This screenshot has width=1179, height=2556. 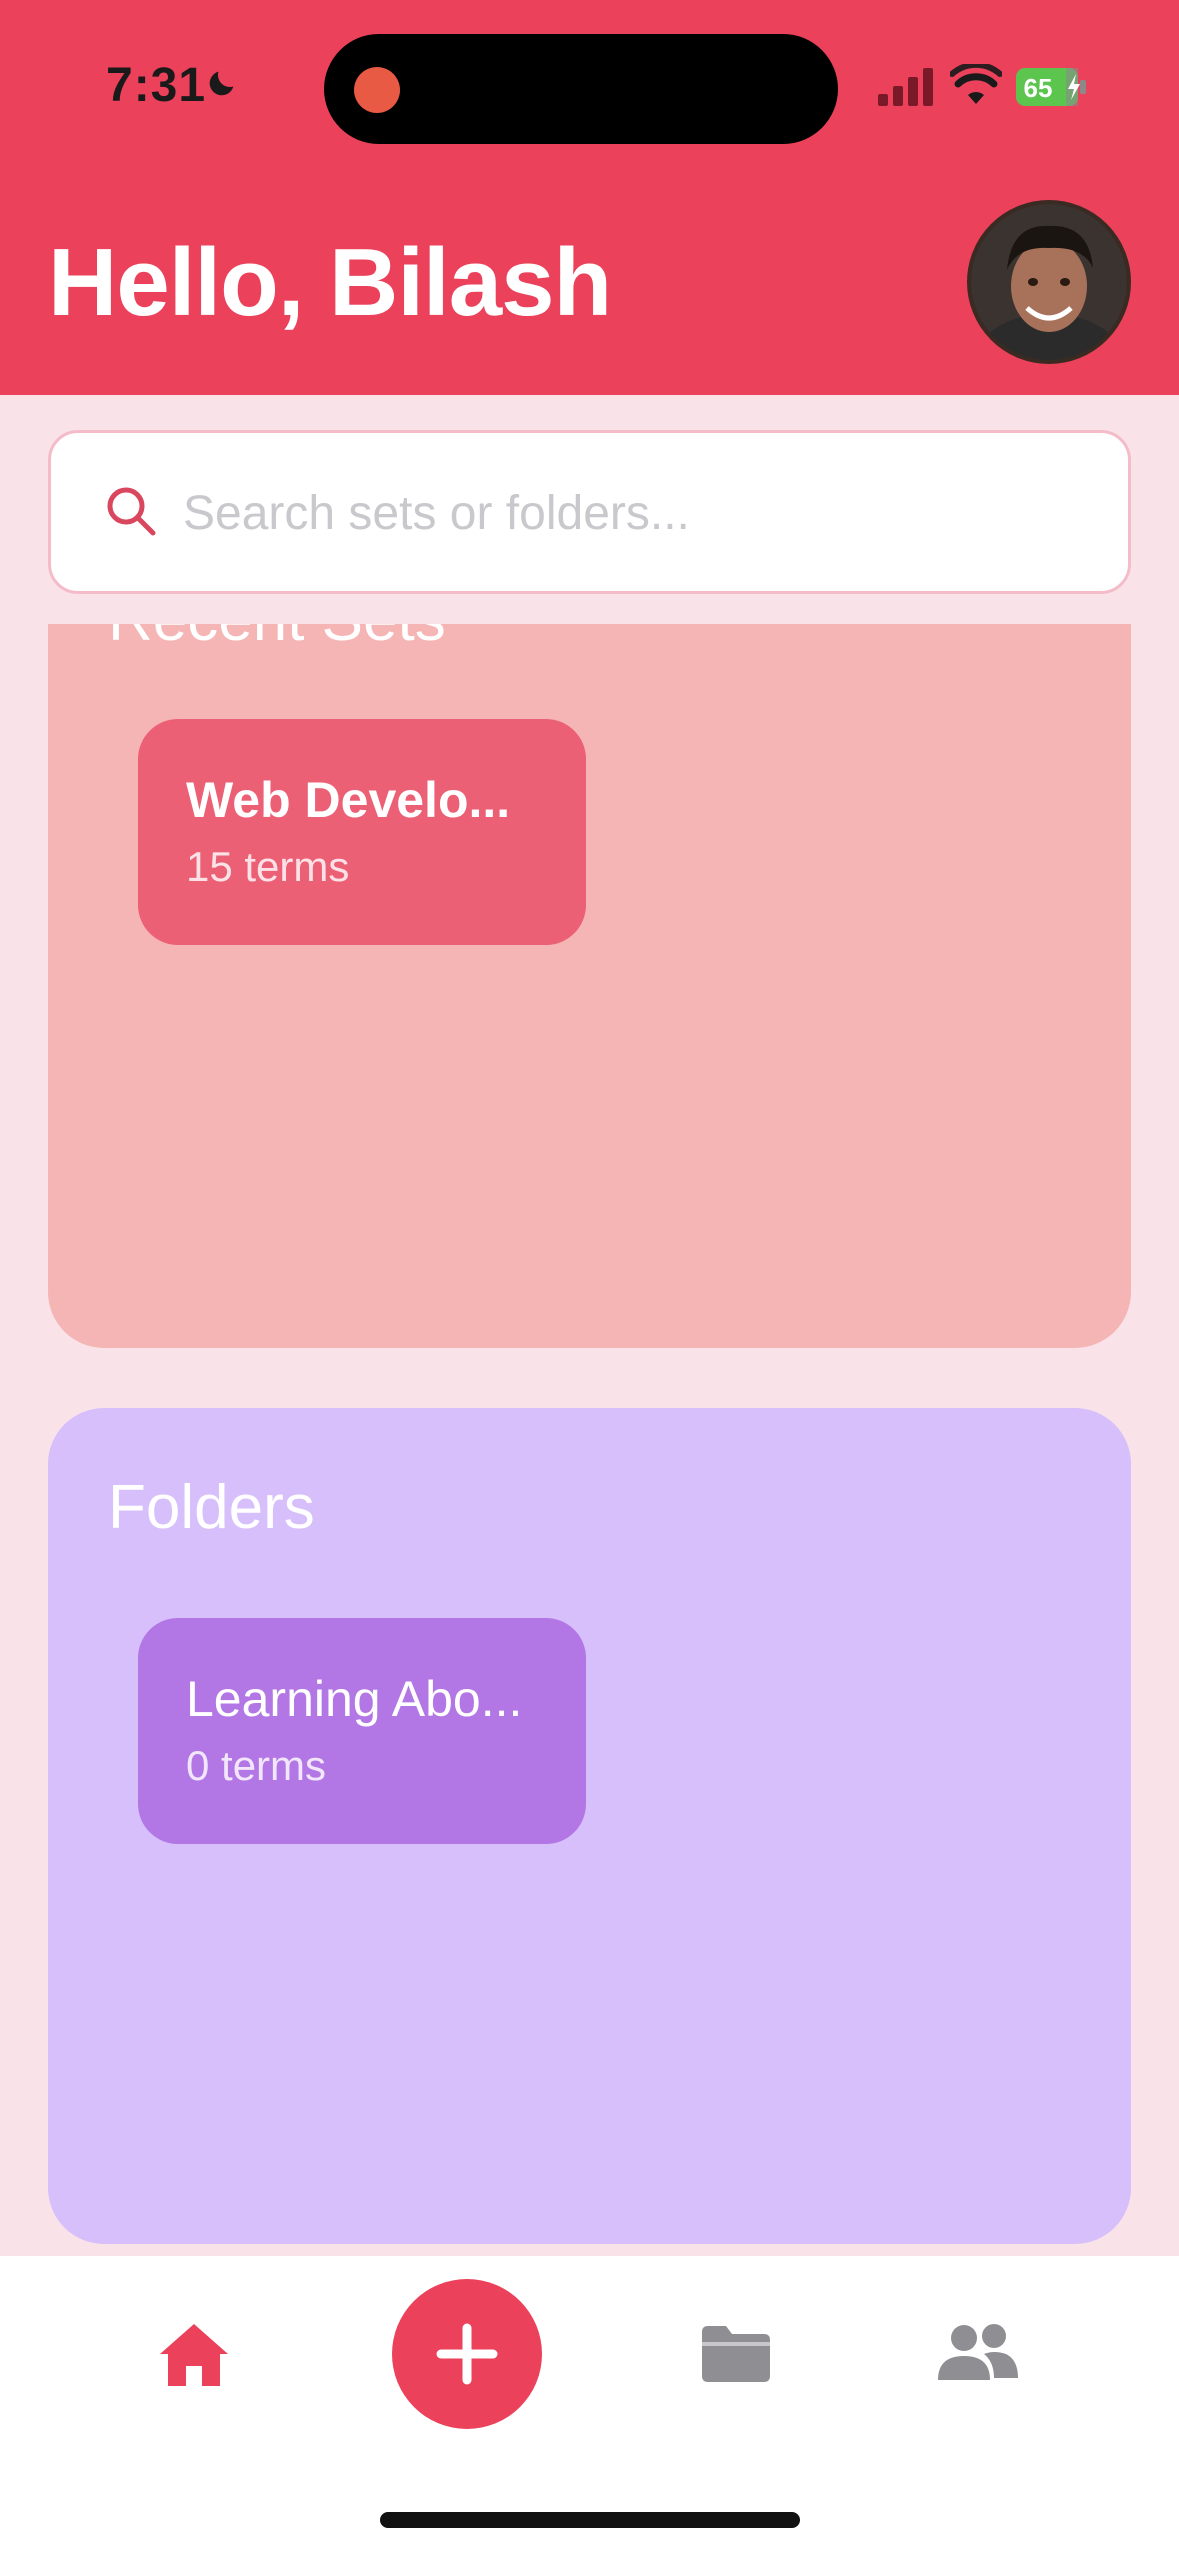 I want to click on recording-indicator, so click(x=377, y=90).